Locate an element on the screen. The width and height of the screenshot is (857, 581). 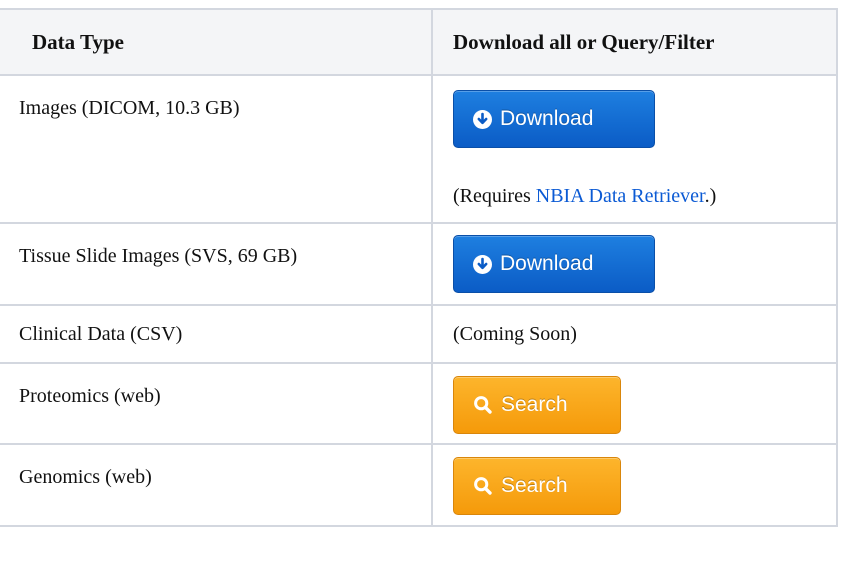
requirement-note: (Requires NBIA Data Retriever.) is located at coordinates (585, 196).